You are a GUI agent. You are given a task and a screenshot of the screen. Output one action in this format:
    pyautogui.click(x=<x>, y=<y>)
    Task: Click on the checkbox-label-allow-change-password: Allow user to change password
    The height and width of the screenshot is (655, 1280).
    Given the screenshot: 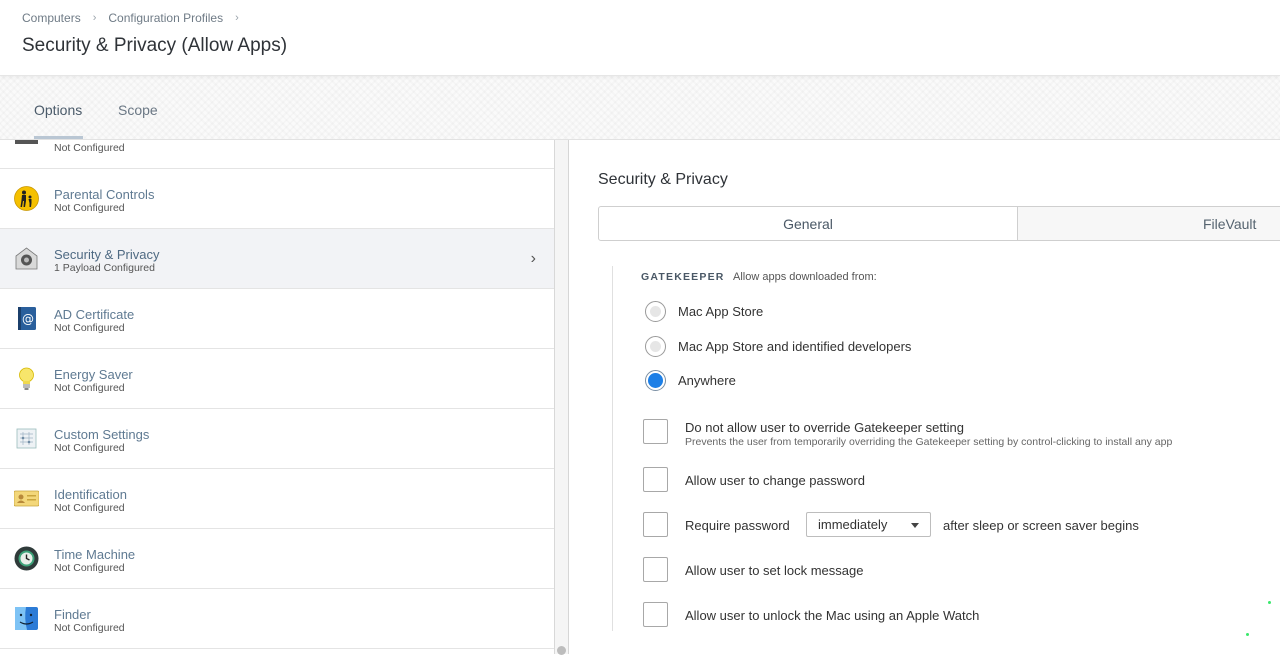 What is the action you would take?
    pyautogui.click(x=775, y=480)
    